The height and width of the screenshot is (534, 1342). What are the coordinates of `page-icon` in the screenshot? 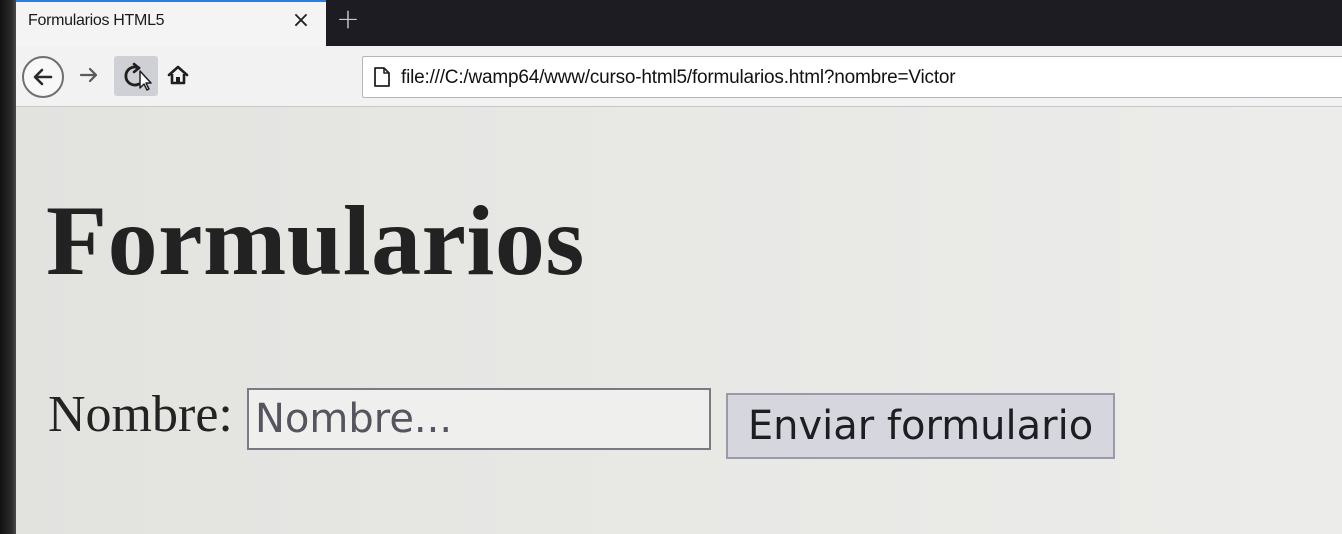 It's located at (382, 77).